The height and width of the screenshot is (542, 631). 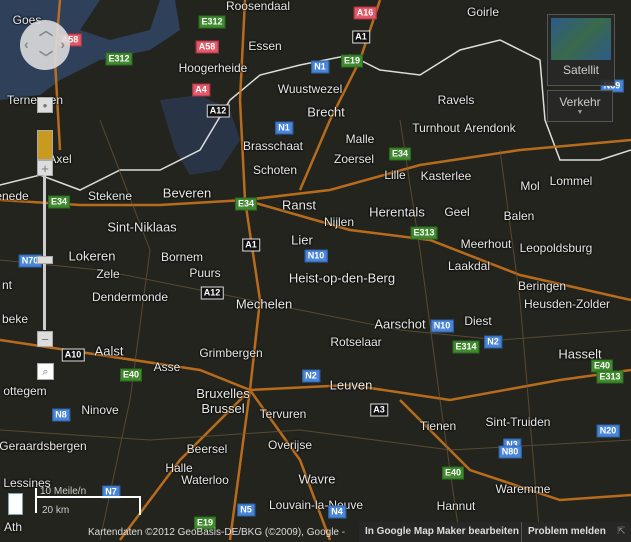 What do you see at coordinates (523, 489) in the screenshot?
I see `place-label: Waremme` at bounding box center [523, 489].